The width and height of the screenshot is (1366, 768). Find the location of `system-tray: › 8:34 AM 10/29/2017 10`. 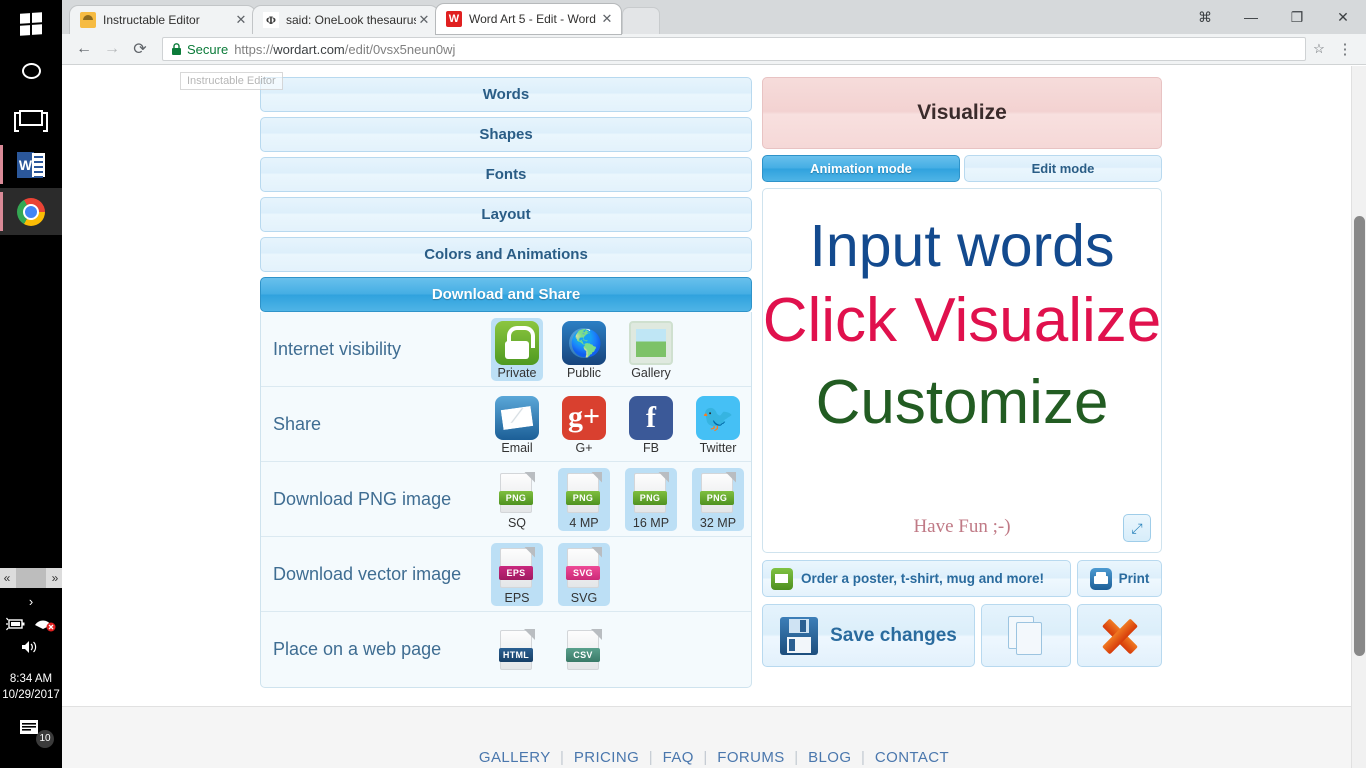

system-tray: › 8:34 AM 10/29/2017 10 is located at coordinates (31, 678).